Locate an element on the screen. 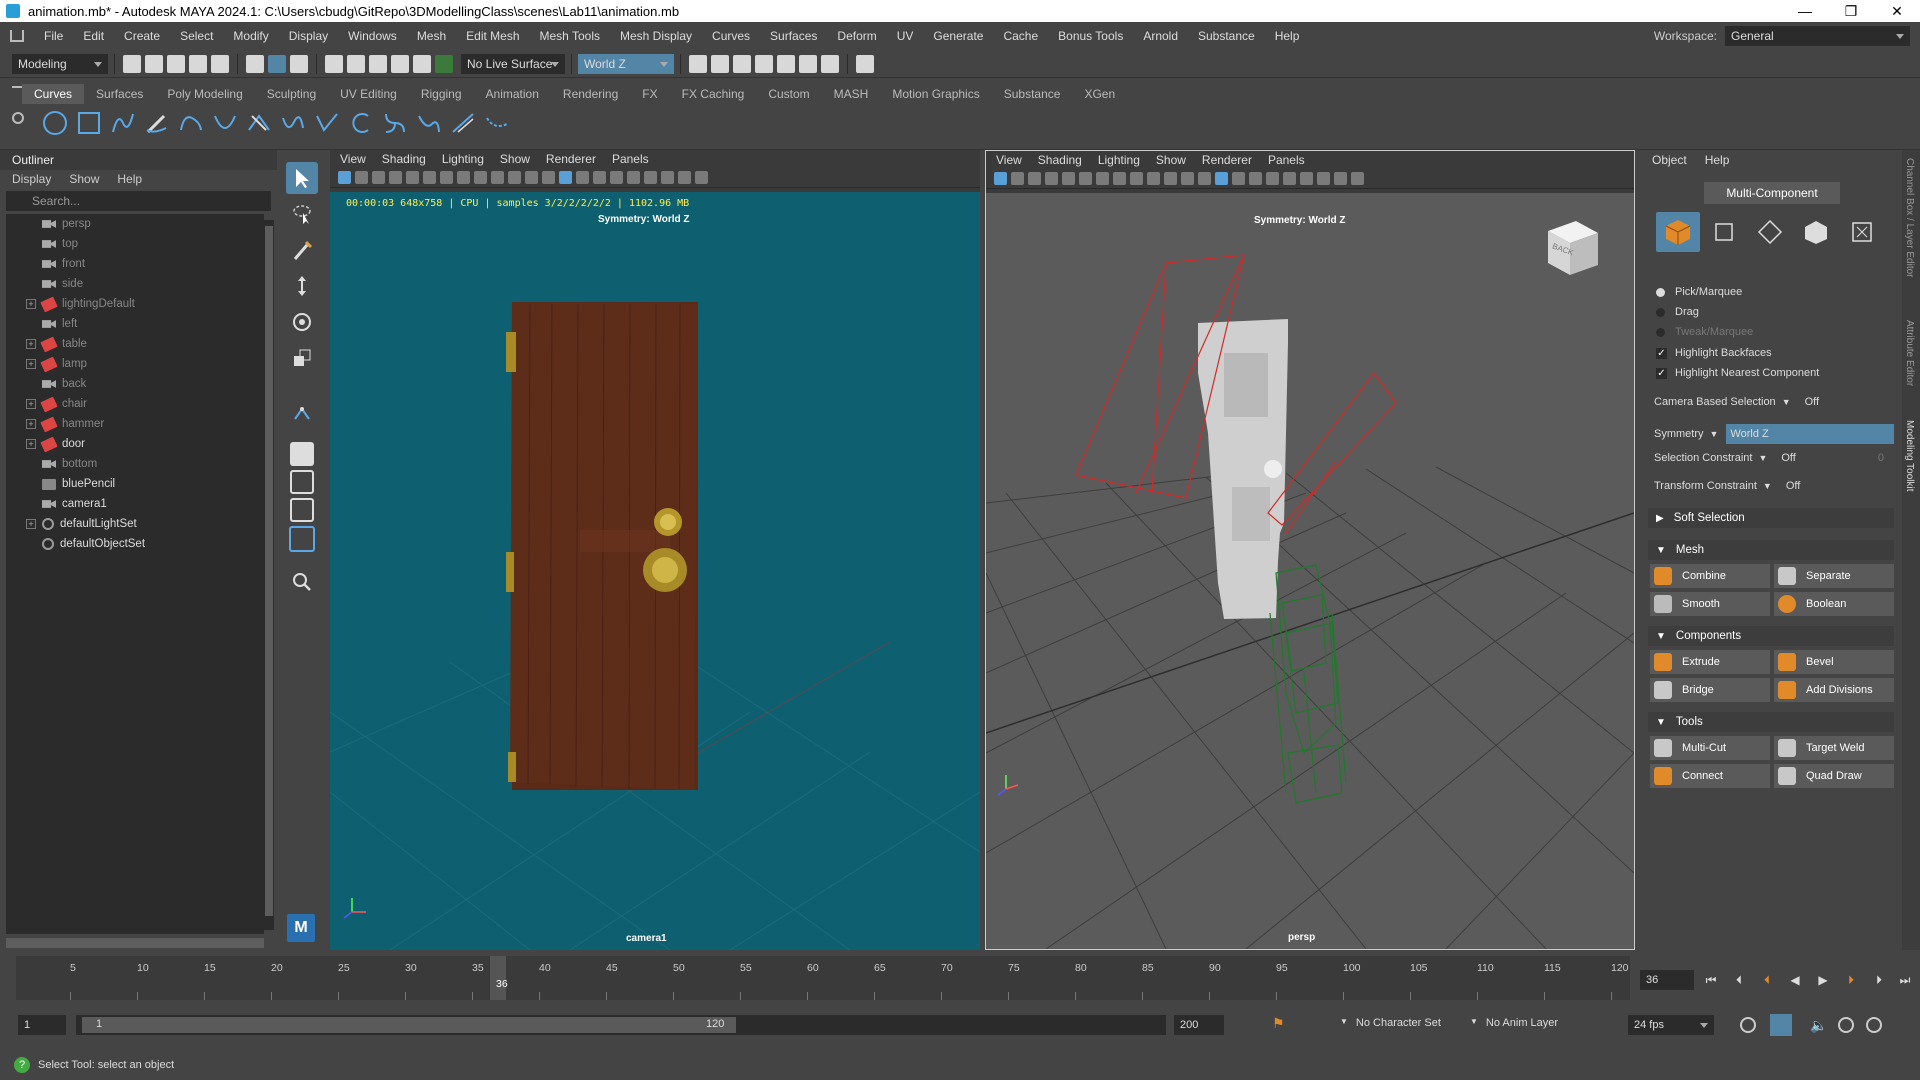 The width and height of the screenshot is (1920, 1080). menu-edit: Edit is located at coordinates (93, 36).